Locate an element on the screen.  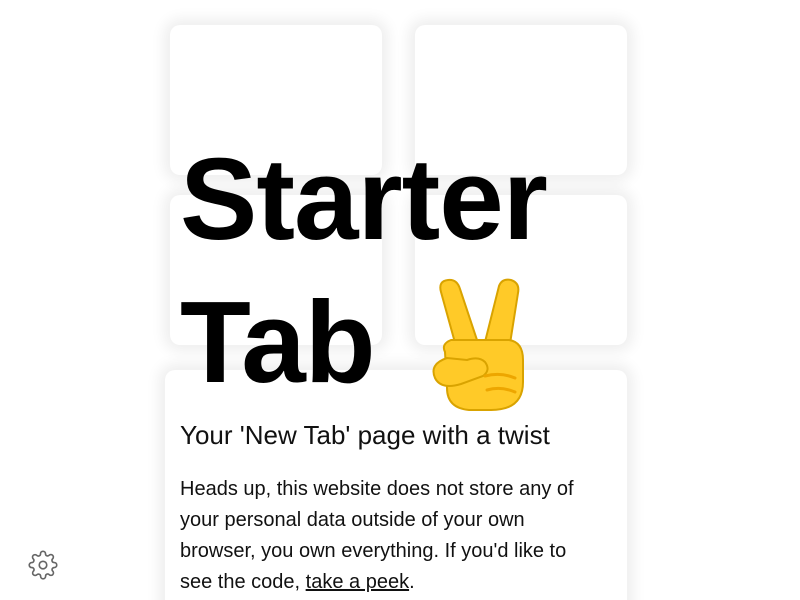
settings-button is located at coordinates (43, 565).